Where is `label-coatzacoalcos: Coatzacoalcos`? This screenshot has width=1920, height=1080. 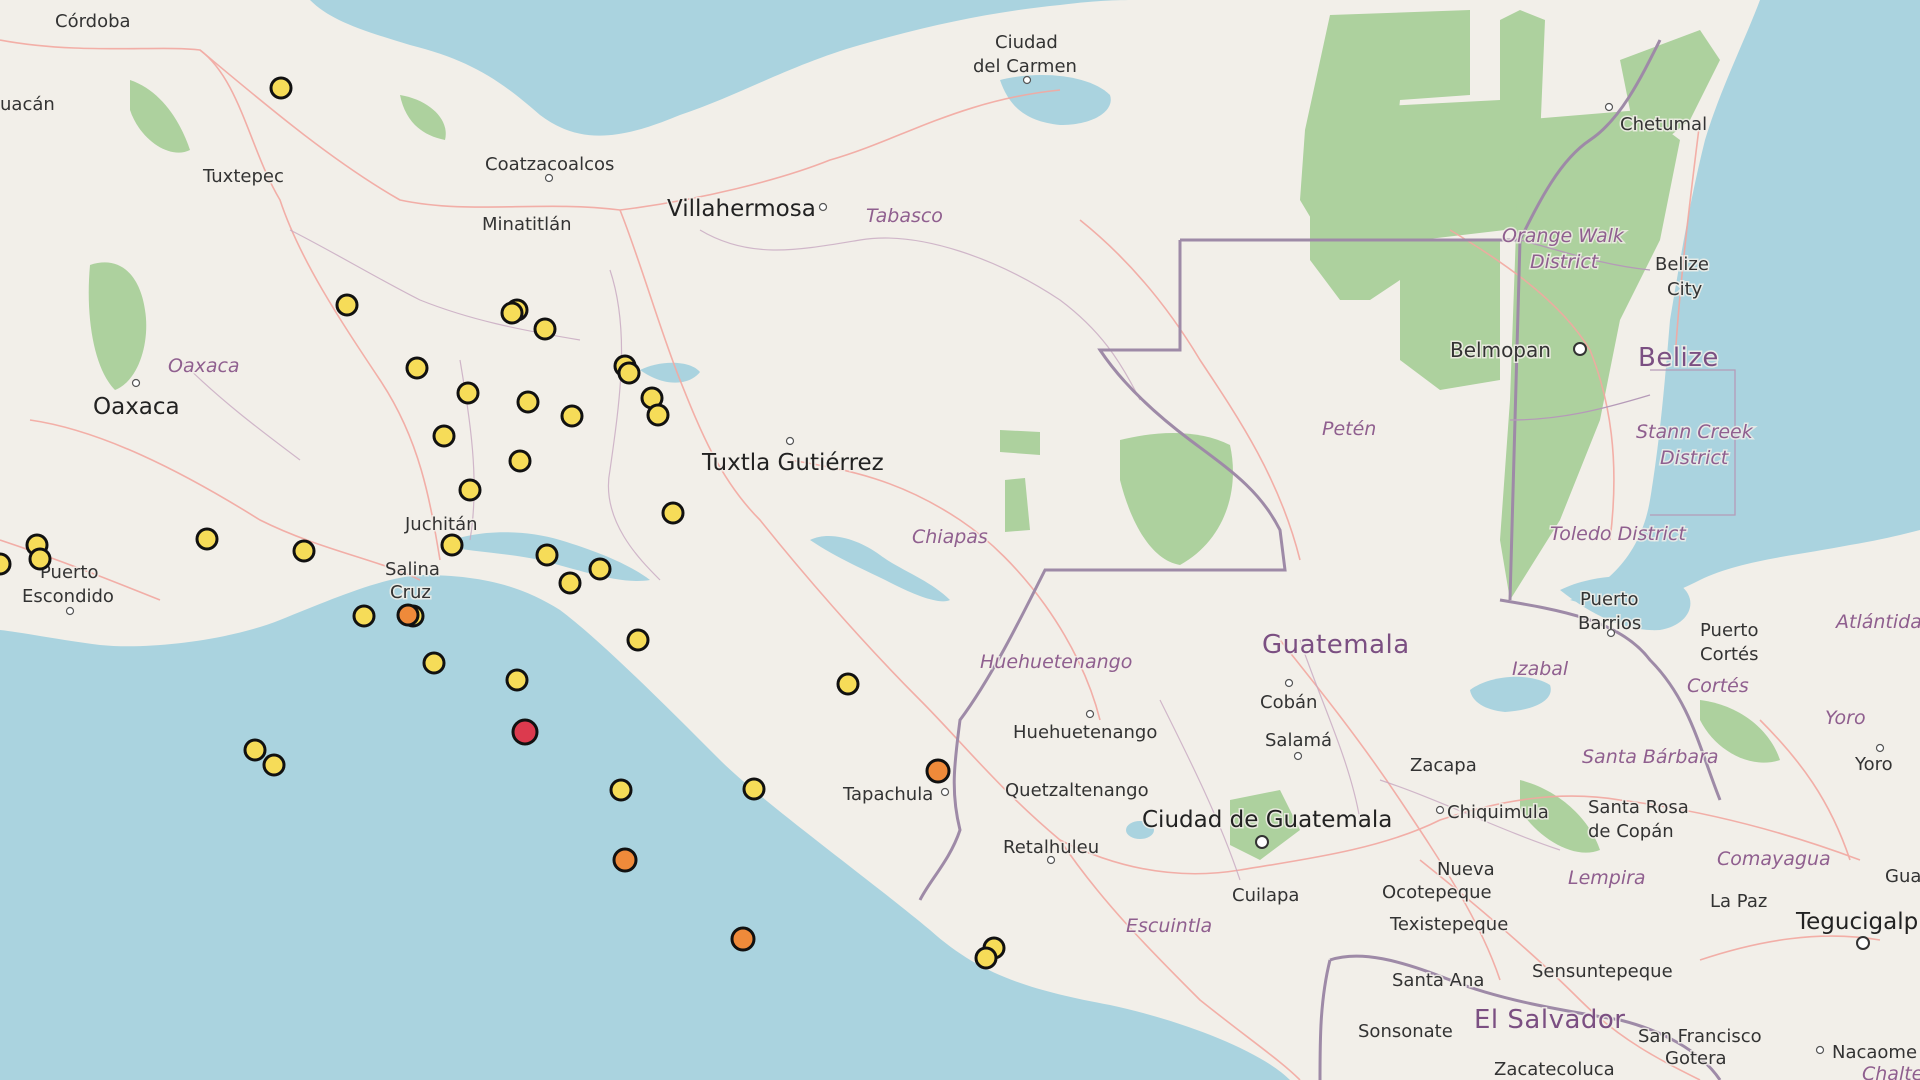
label-coatzacoalcos: Coatzacoalcos is located at coordinates (549, 164).